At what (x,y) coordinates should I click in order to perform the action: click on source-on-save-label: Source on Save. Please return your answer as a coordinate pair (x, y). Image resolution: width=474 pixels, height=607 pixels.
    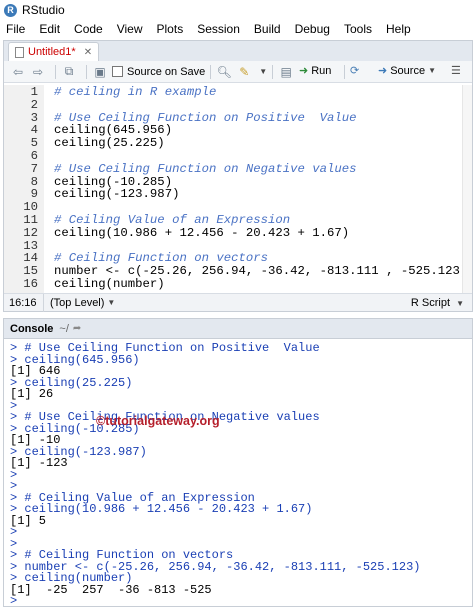
    Looking at the image, I should click on (166, 71).